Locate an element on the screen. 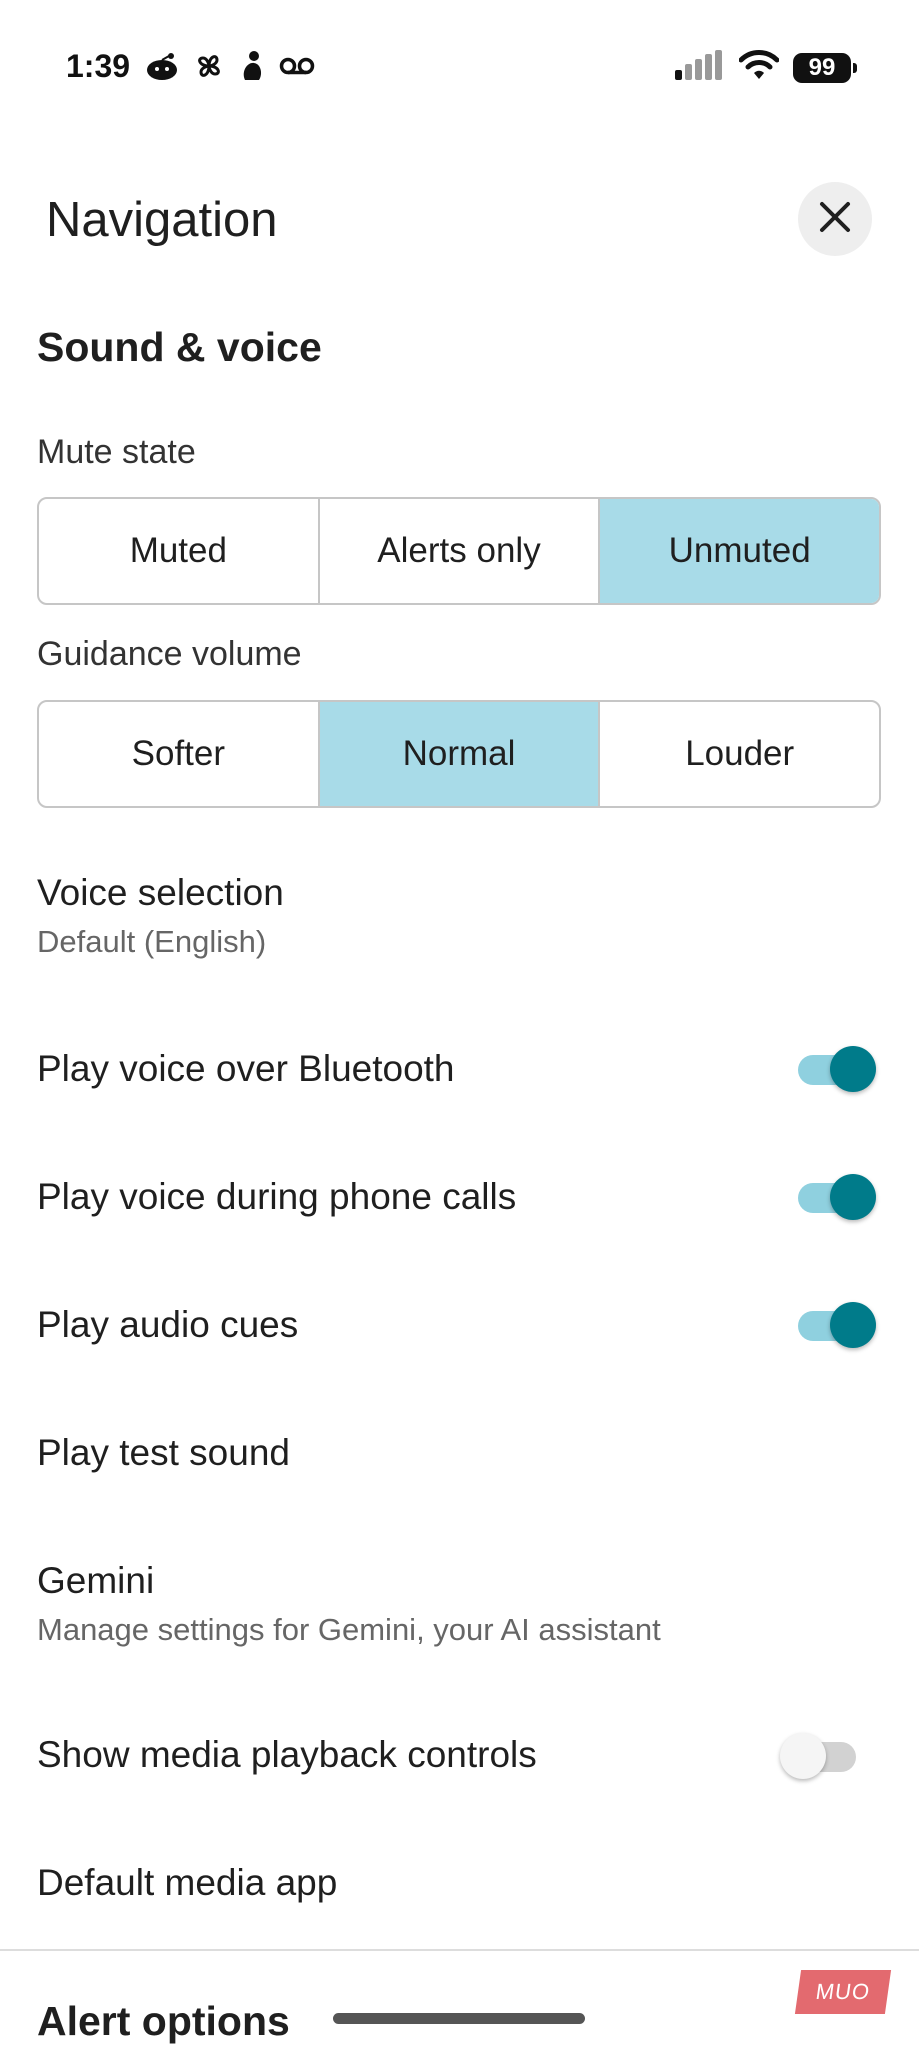 This screenshot has height=2046, width=919. mute-option-alerts-only: Alerts only is located at coordinates (458, 551).